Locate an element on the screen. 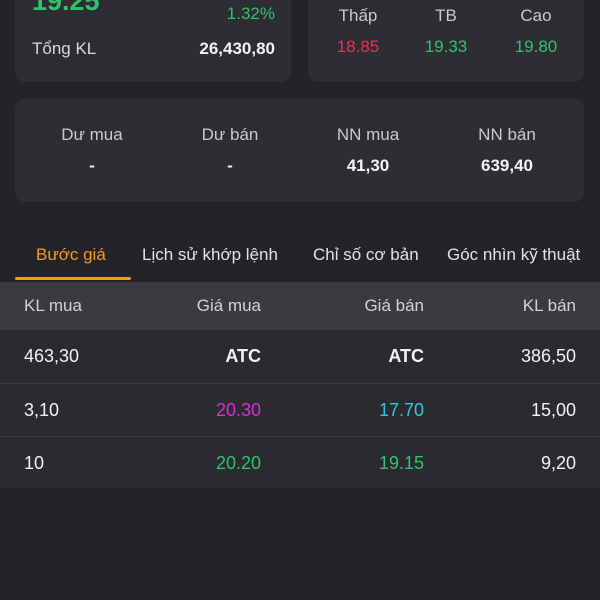 The image size is (600, 600). avg-price-value: 19.33 is located at coordinates (446, 46).